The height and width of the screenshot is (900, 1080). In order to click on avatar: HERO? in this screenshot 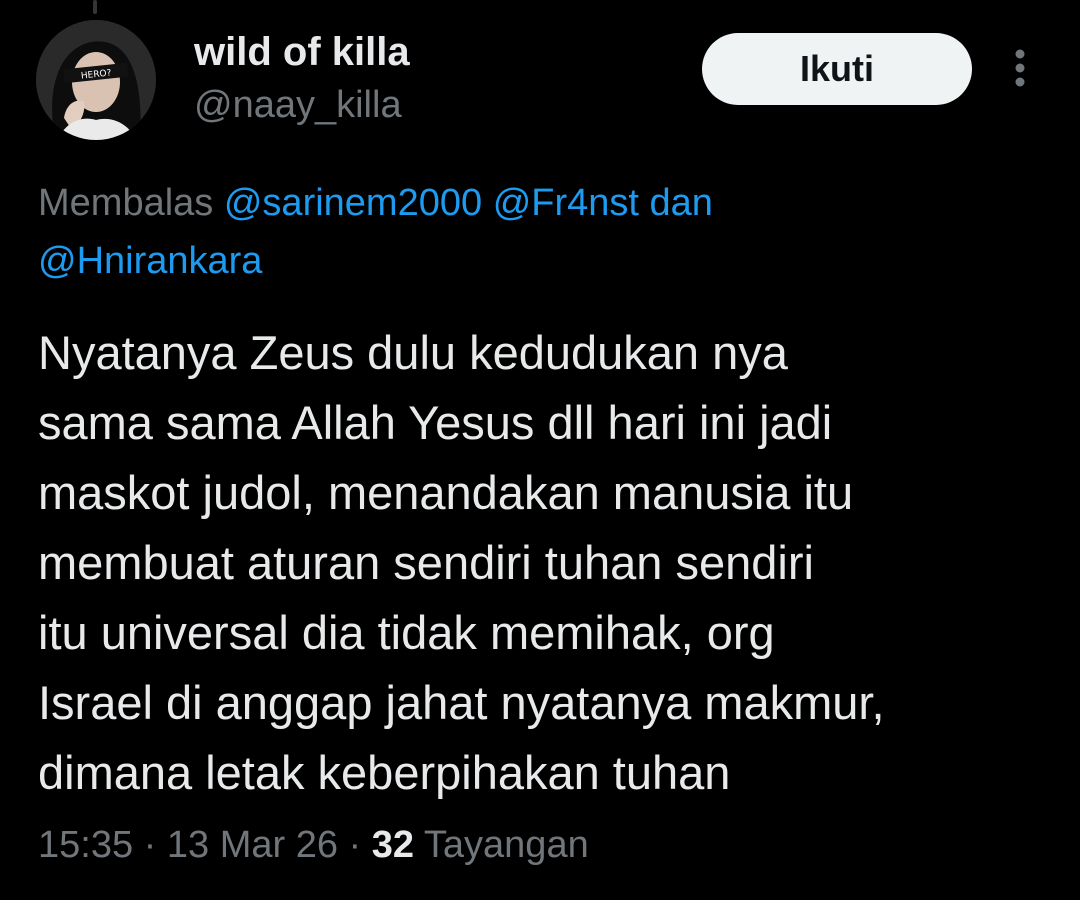, I will do `click(96, 80)`.